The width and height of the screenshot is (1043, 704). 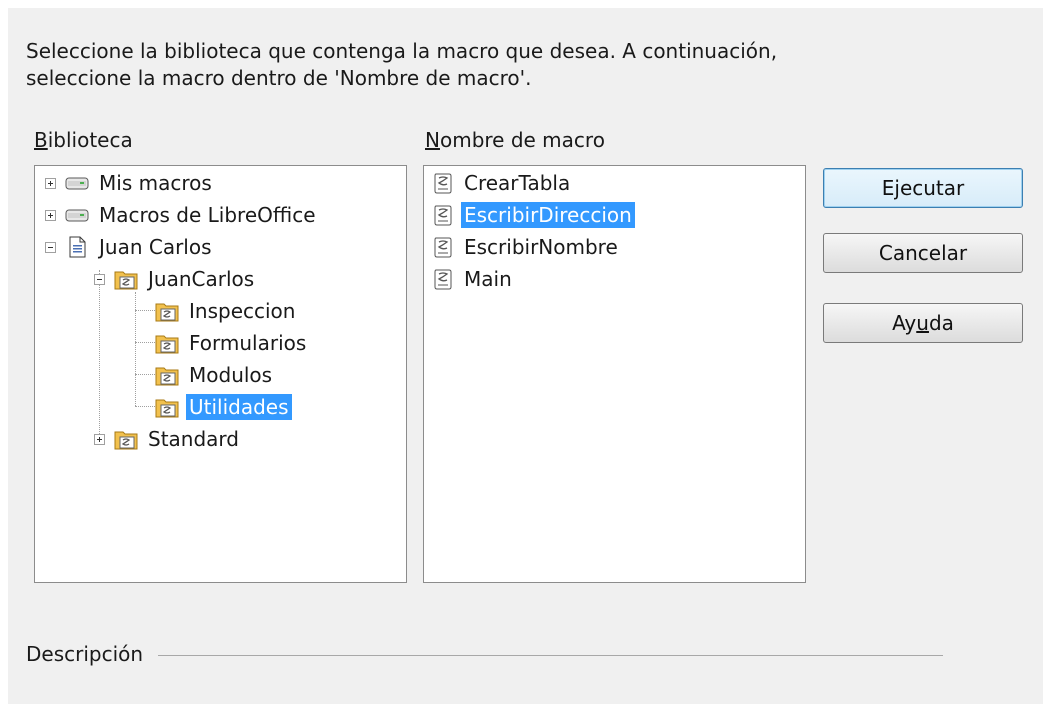 I want to click on library-label: Biblioteca, so click(x=83, y=140).